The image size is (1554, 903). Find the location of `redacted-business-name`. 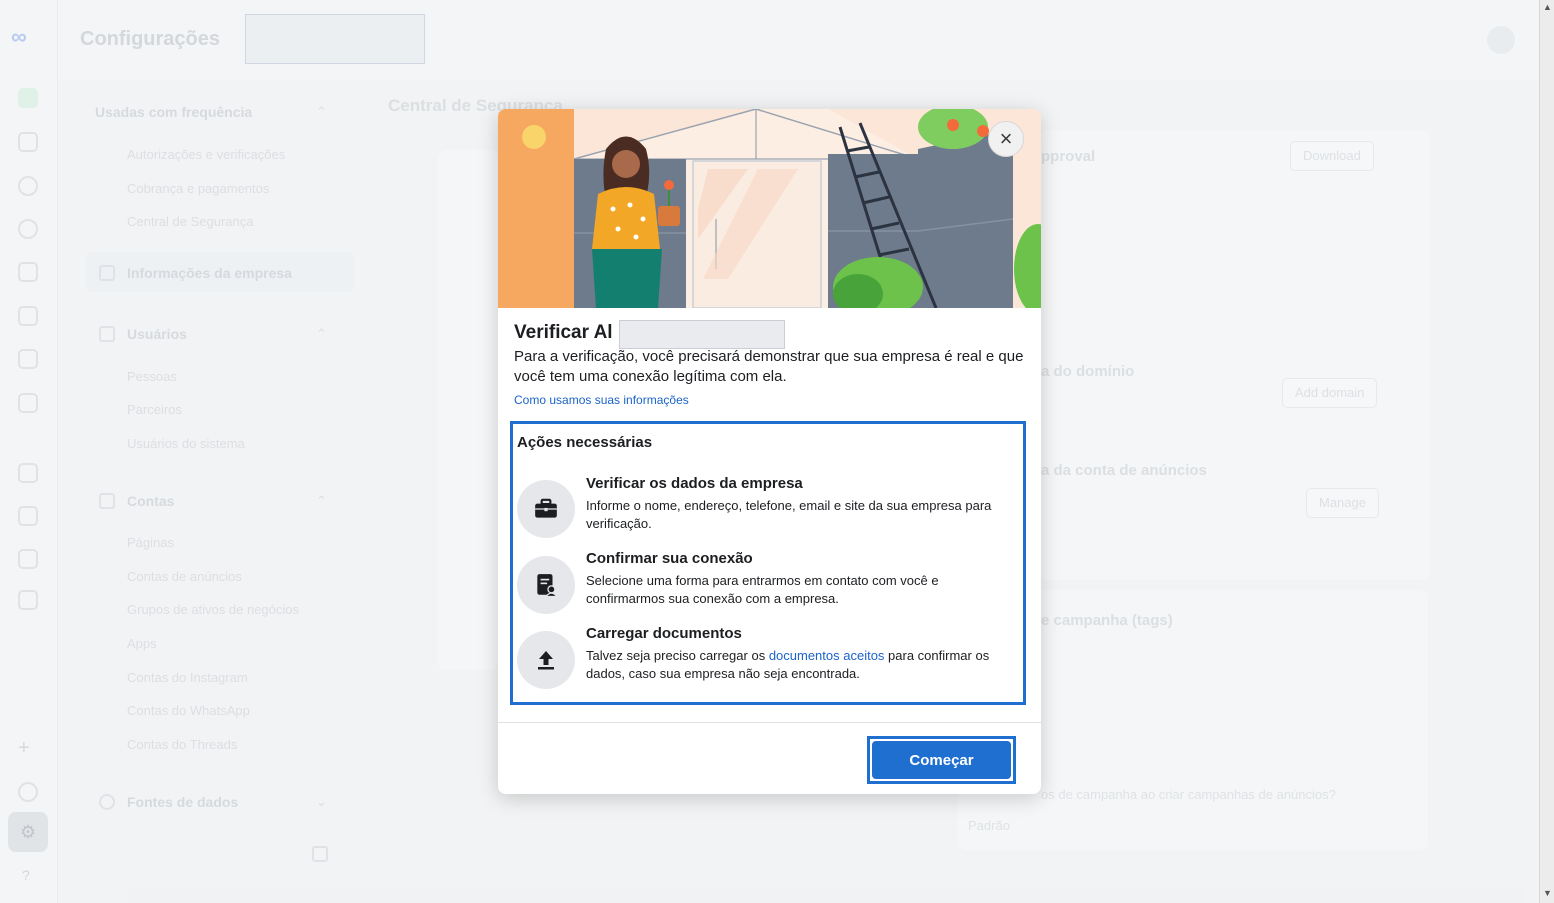

redacted-business-name is located at coordinates (702, 334).